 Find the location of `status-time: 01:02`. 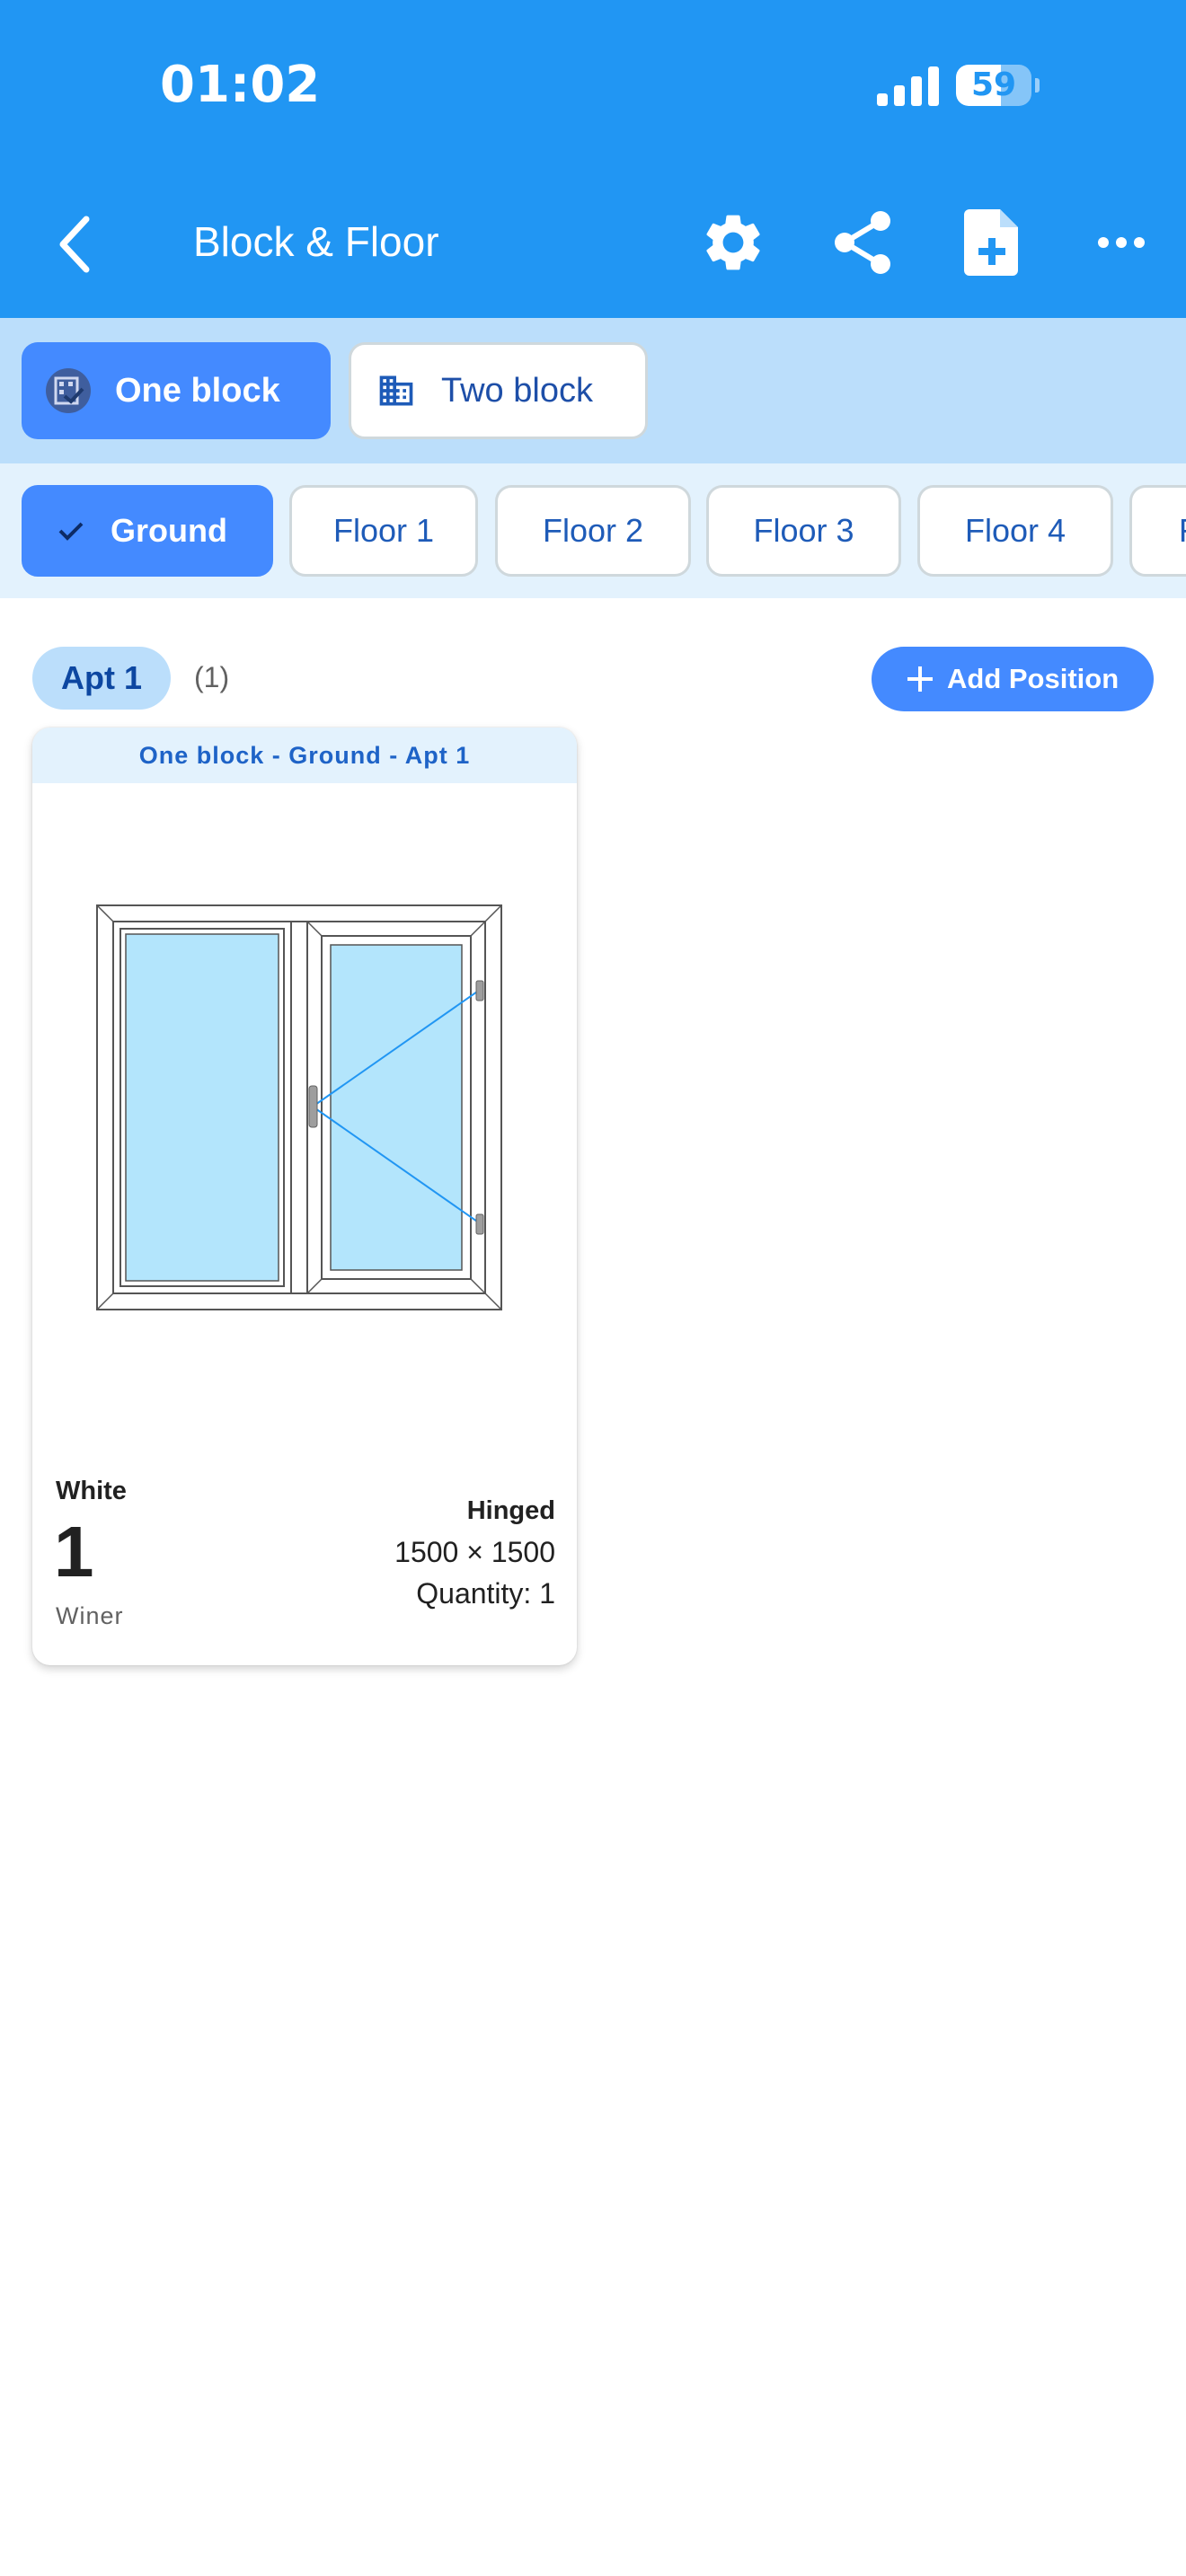

status-time: 01:02 is located at coordinates (240, 85).